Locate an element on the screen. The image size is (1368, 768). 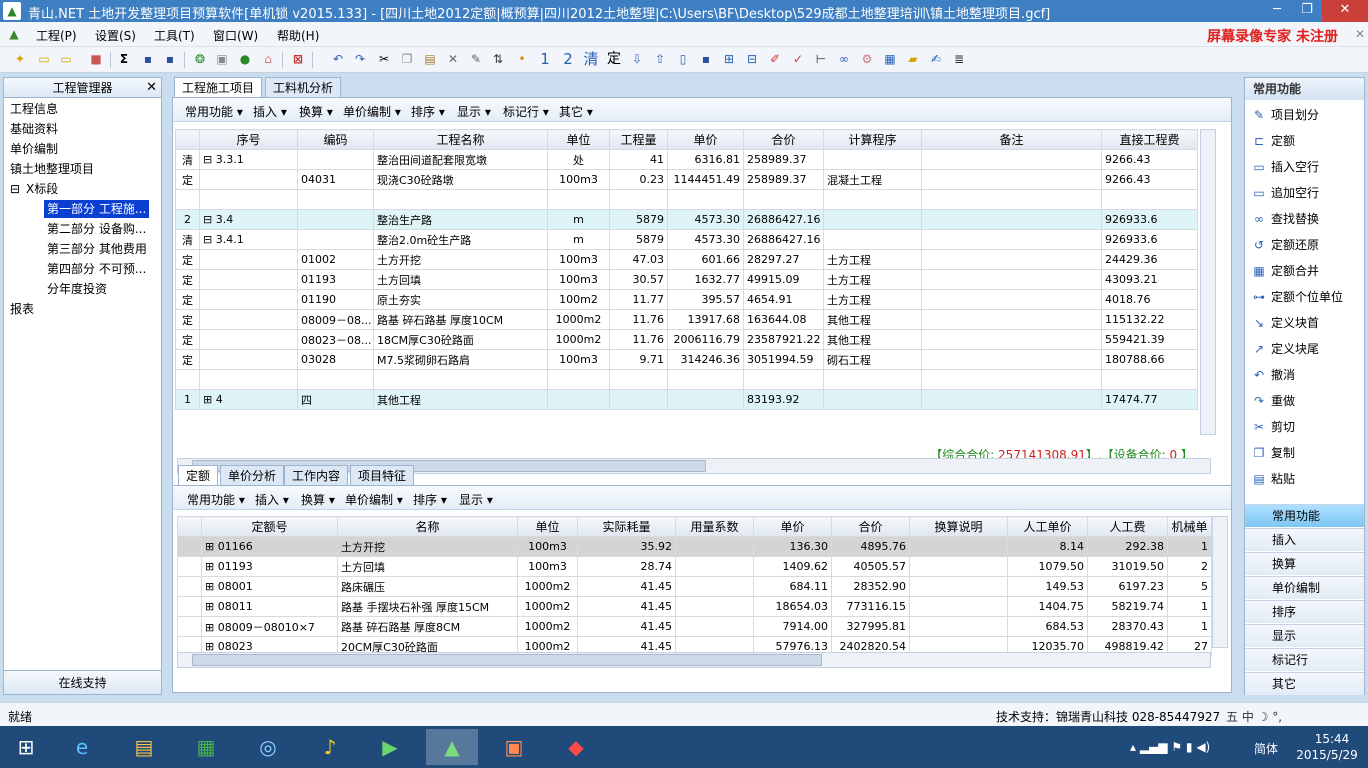
ie-icon: e is located at coordinates (82, 747).